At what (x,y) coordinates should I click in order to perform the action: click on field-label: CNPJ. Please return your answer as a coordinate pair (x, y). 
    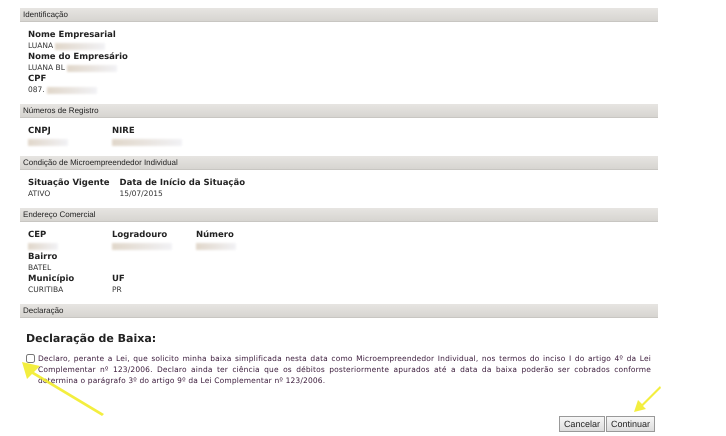
    Looking at the image, I should click on (40, 131).